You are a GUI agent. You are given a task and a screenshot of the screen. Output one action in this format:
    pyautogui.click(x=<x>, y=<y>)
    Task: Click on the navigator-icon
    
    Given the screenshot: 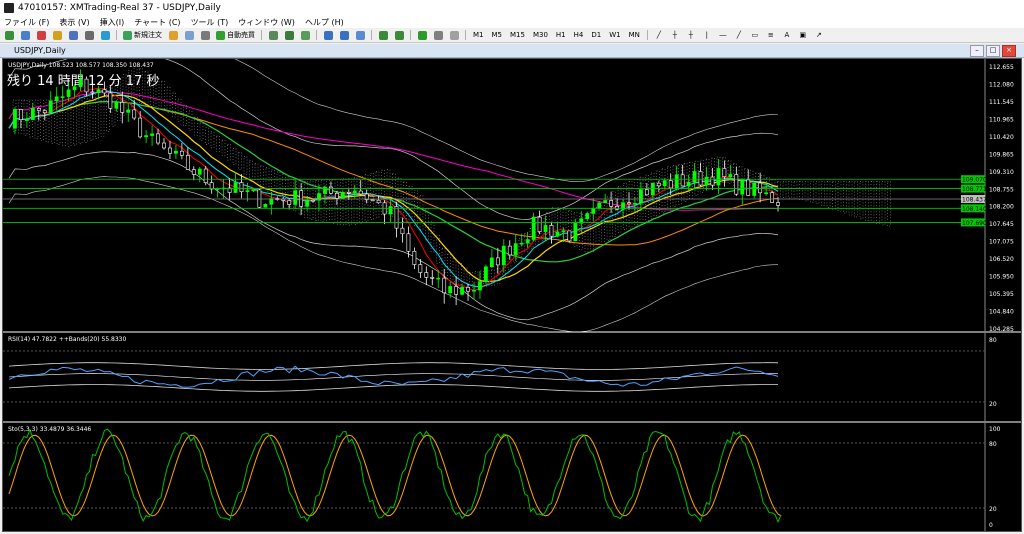 What is the action you would take?
    pyautogui.click(x=73, y=35)
    